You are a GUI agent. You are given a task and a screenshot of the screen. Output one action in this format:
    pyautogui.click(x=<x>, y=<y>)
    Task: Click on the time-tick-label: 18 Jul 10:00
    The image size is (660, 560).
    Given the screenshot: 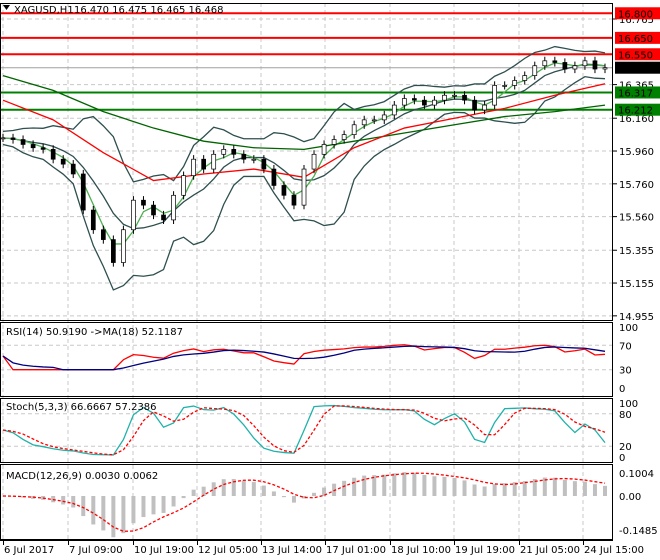 What is the action you would take?
    pyautogui.click(x=421, y=550)
    